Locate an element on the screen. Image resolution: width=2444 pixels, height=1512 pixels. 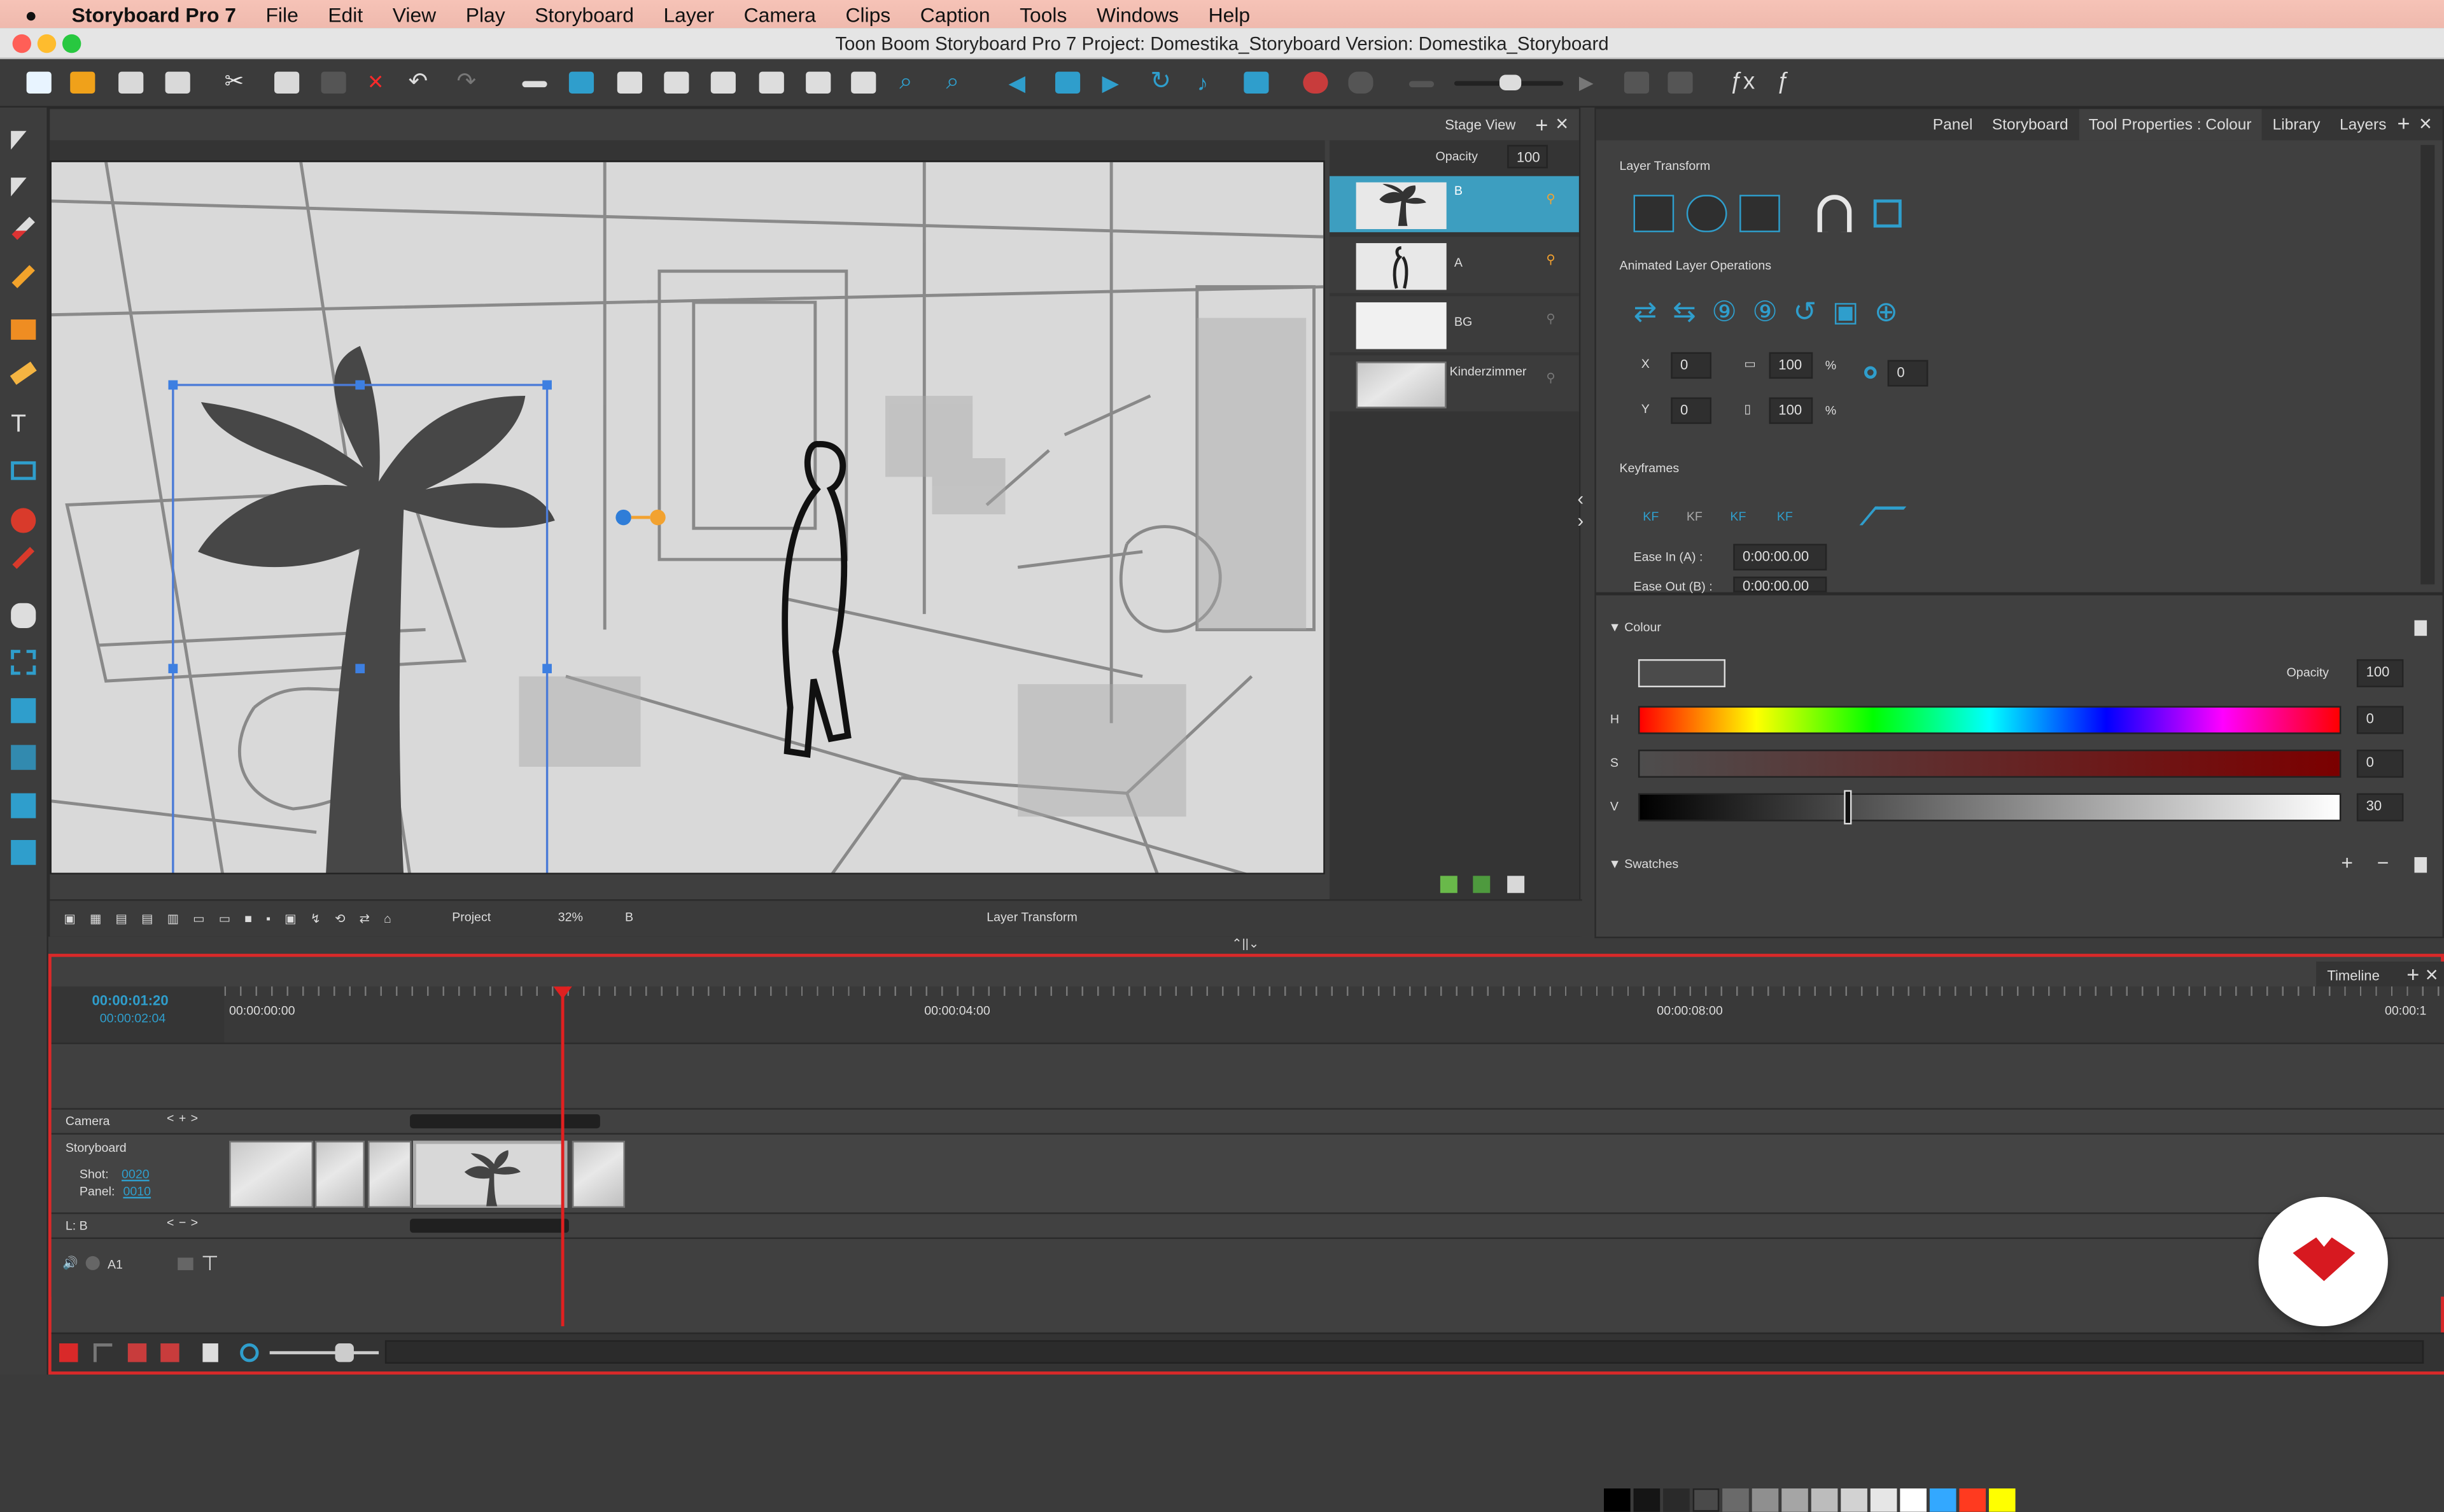
selected-panel-thumbnail is located at coordinates (490, 1174).